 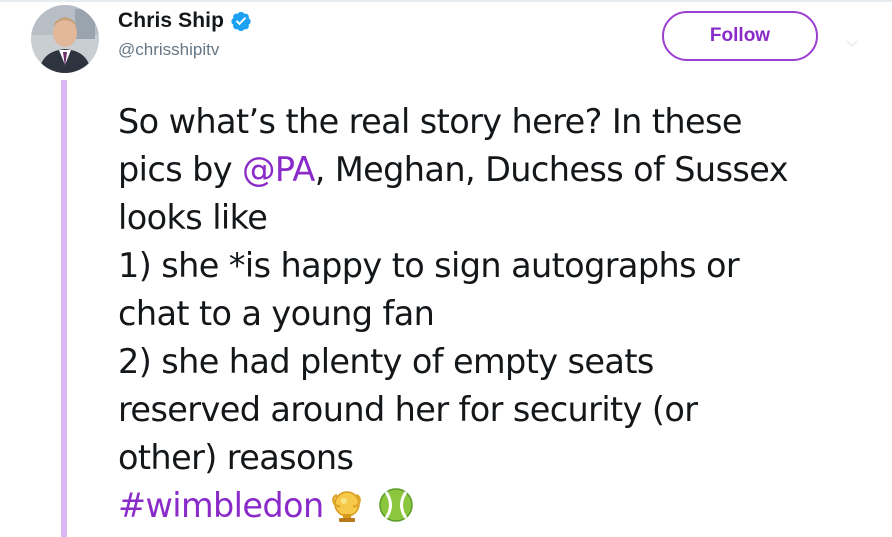 I want to click on tweet-line: #wimbledon, so click(x=498, y=509).